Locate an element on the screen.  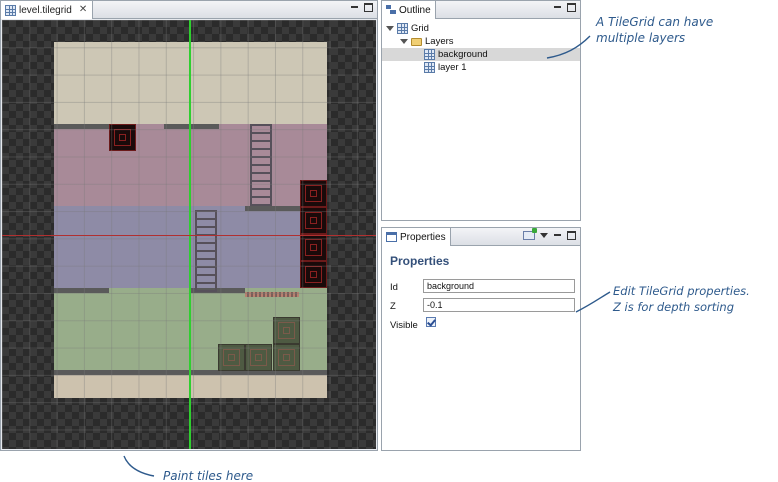
properties-tab-bar: Properties is located at coordinates (481, 237).